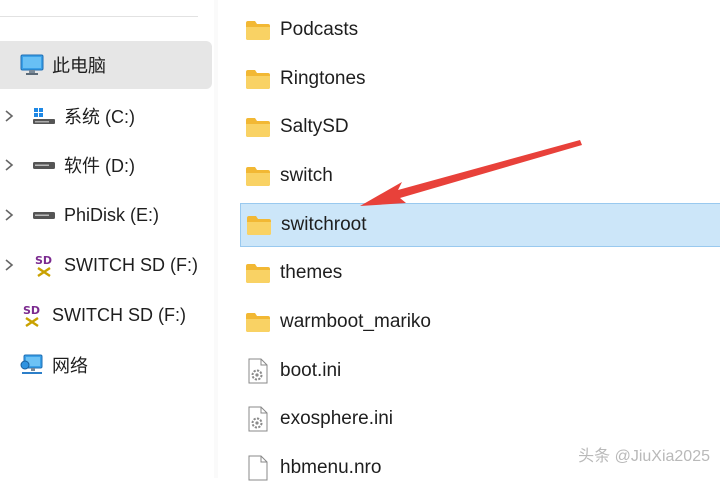 This screenshot has height=490, width=720. I want to click on nav-item-drive-e: PhiDisk (E:), so click(106, 215).